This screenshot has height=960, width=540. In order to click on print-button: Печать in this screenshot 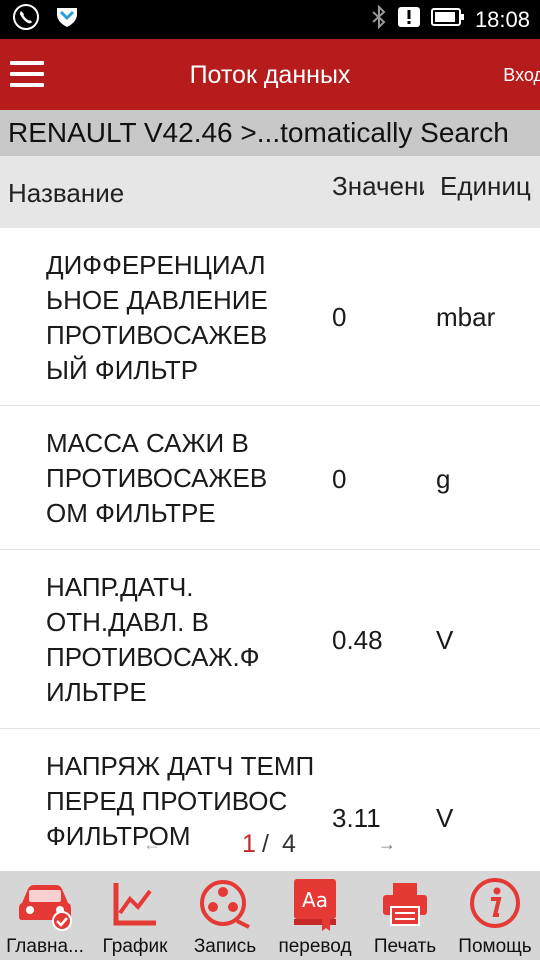, I will do `click(405, 915)`.